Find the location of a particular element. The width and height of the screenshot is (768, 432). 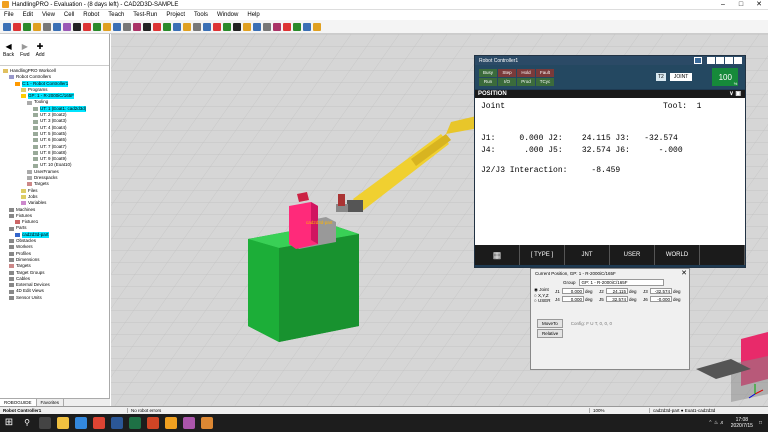

help-icon is located at coordinates (720, 60).